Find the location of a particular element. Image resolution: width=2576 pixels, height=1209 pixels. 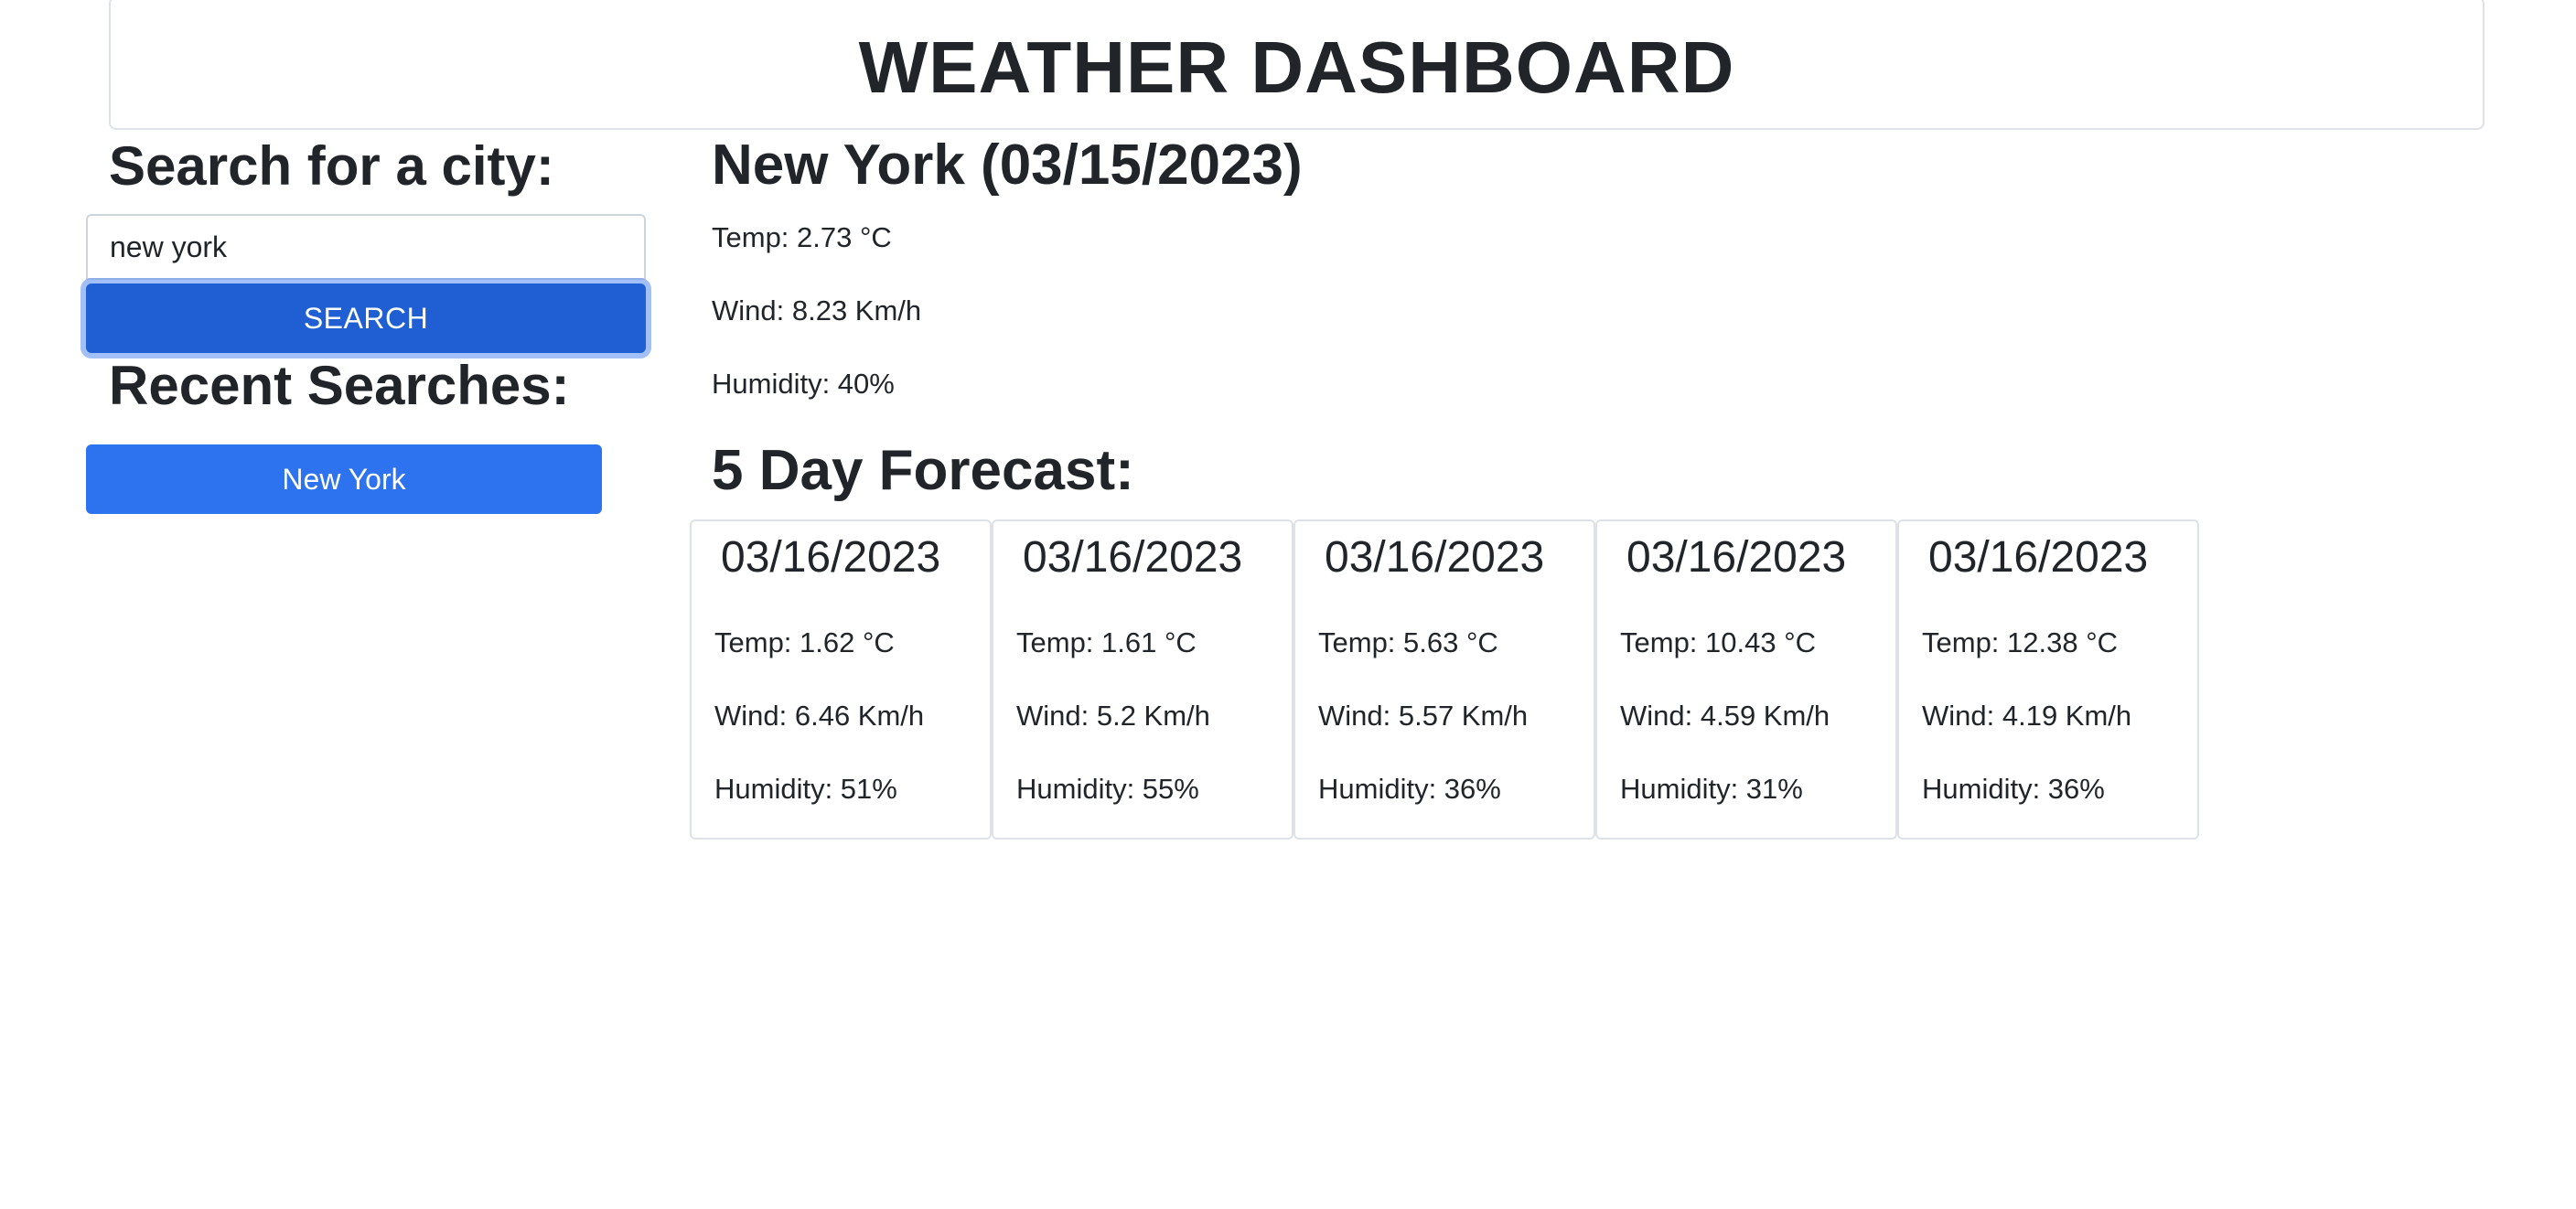

forecast-temp: Temp: 10.43 °C is located at coordinates (1718, 642).